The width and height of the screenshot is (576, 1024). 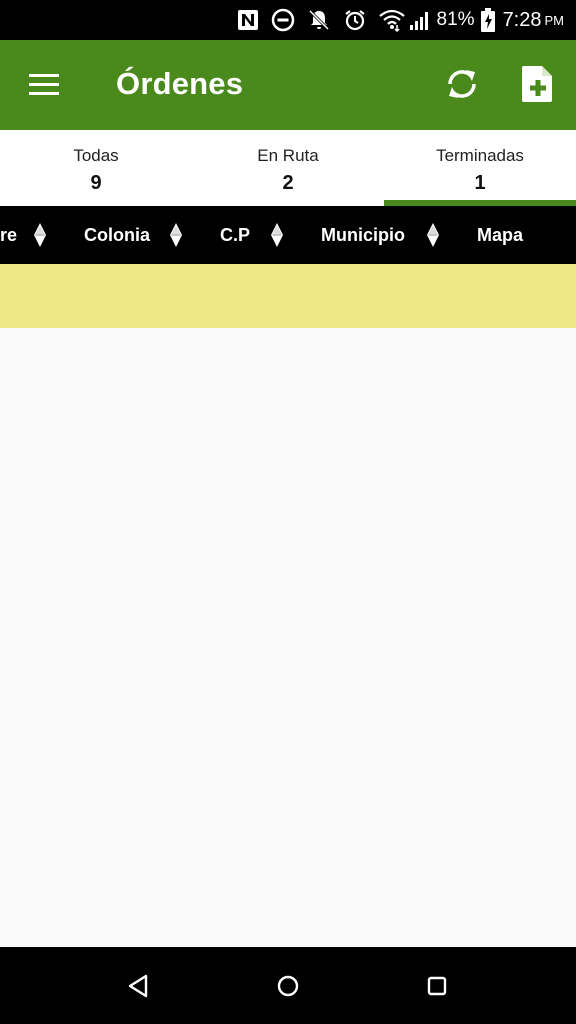 I want to click on home-icon, so click(x=288, y=986).